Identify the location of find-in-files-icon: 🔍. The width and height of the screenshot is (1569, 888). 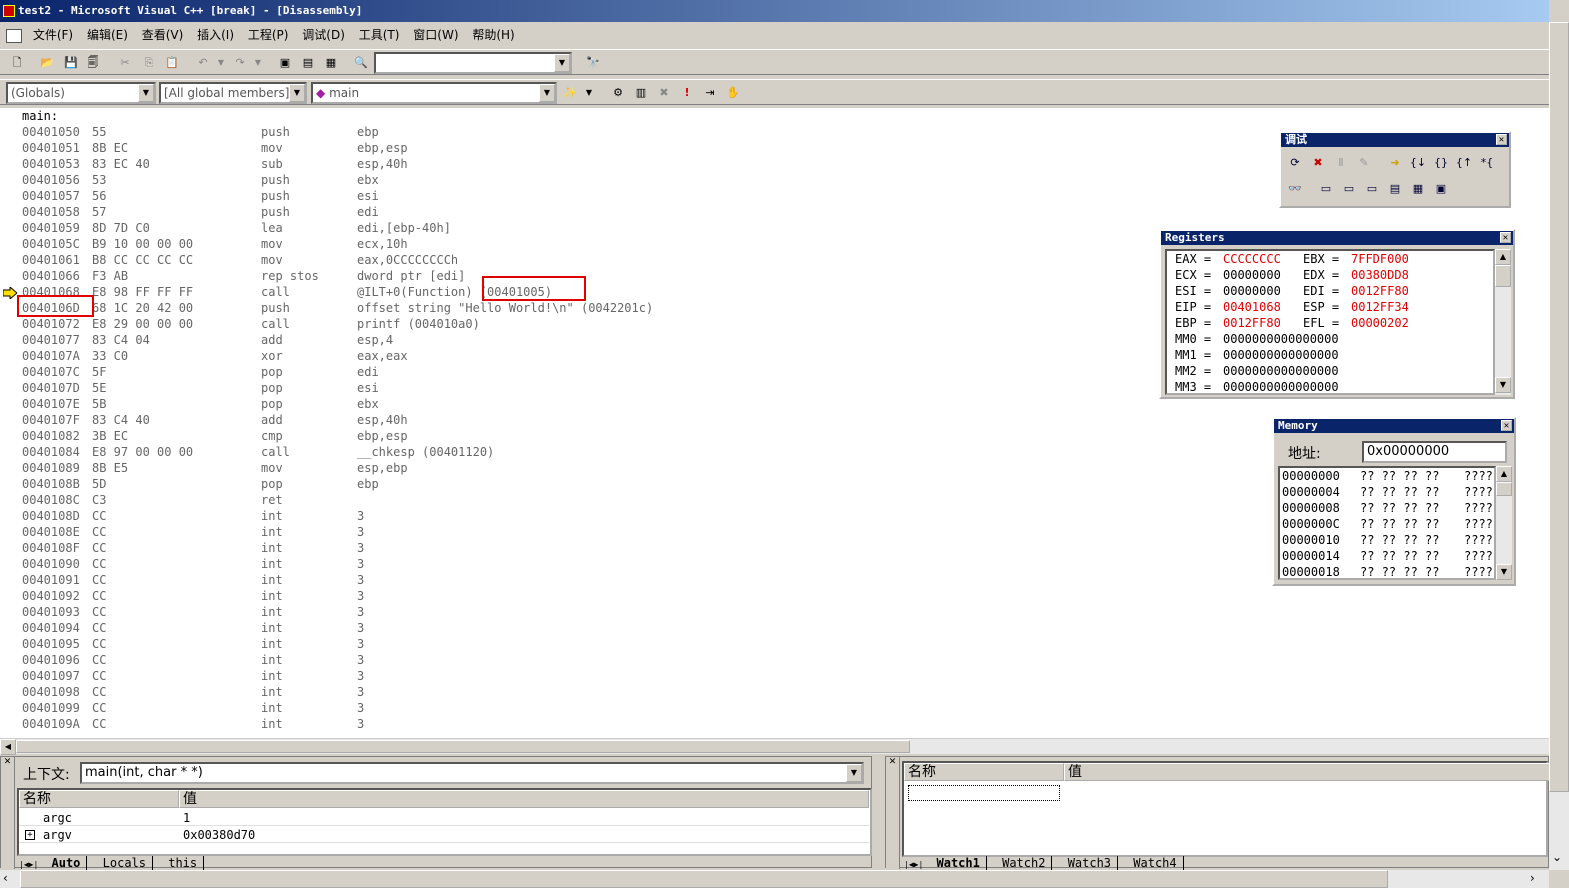
(361, 63).